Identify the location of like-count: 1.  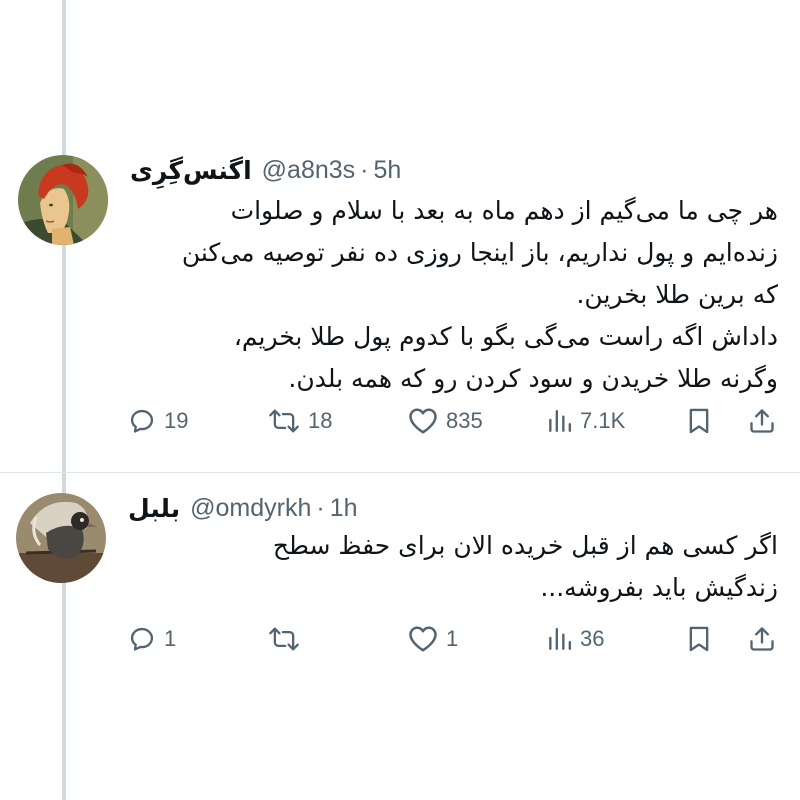
(452, 638).